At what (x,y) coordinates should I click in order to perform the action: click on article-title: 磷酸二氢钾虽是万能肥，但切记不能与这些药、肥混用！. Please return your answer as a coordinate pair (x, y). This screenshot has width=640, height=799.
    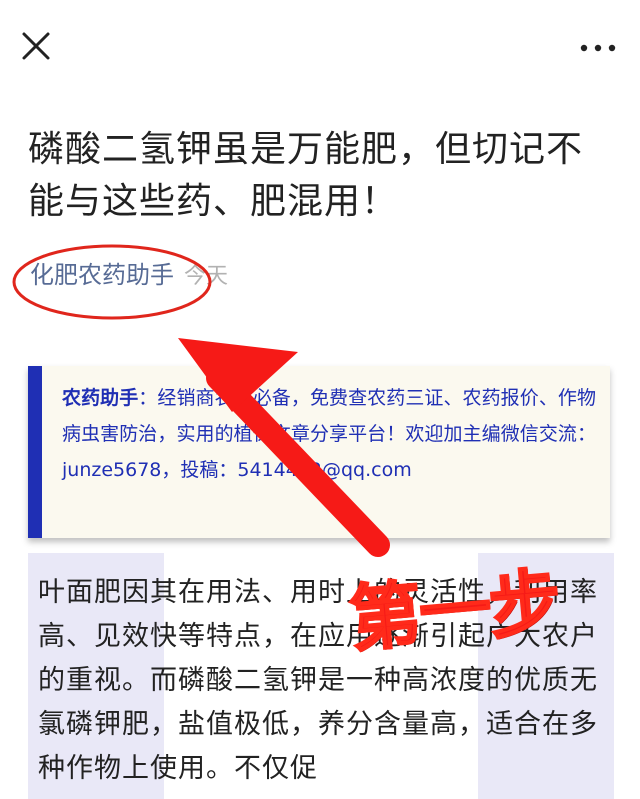
    Looking at the image, I should click on (306, 175).